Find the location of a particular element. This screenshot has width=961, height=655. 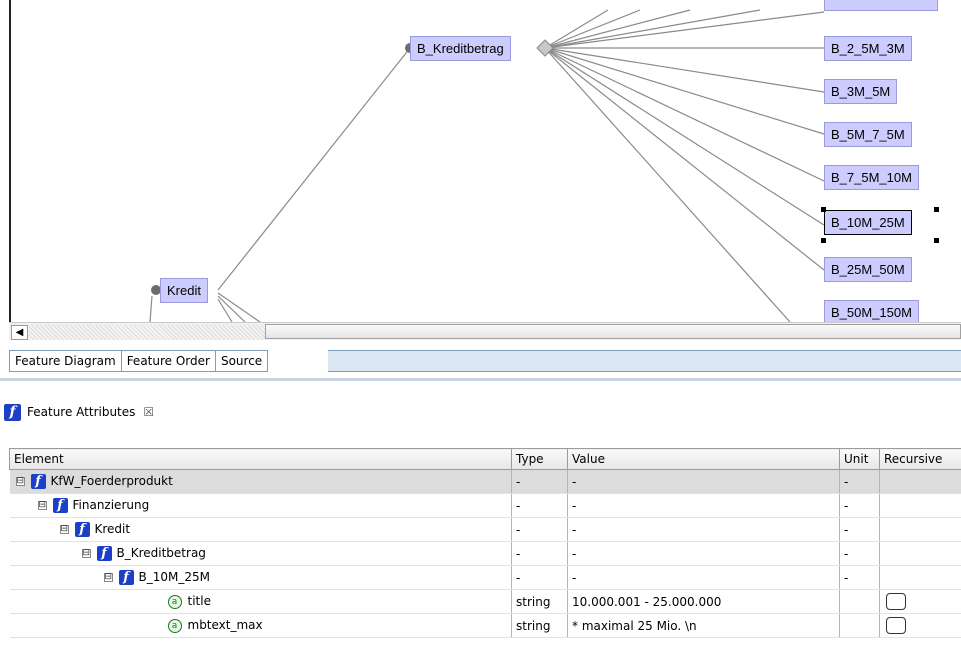

attribute-name: title is located at coordinates (199, 601).